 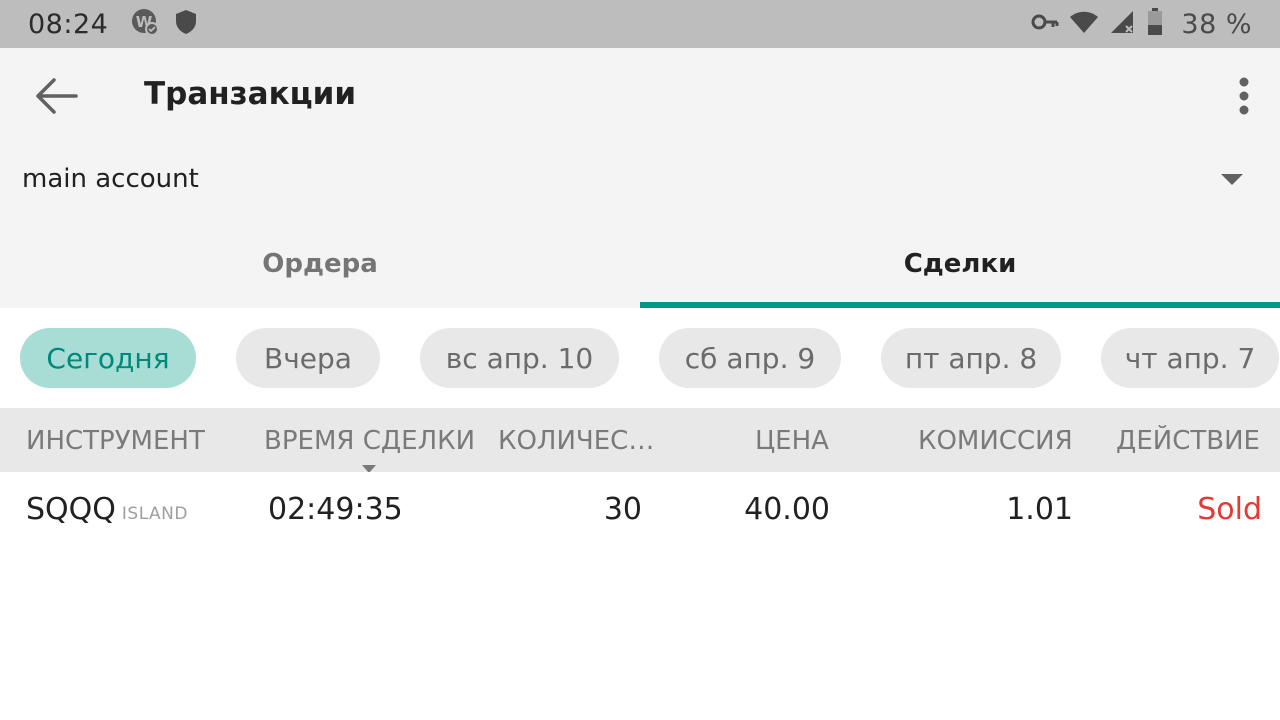 I want to click on chip-label: чт апр. 7, so click(x=1190, y=358).